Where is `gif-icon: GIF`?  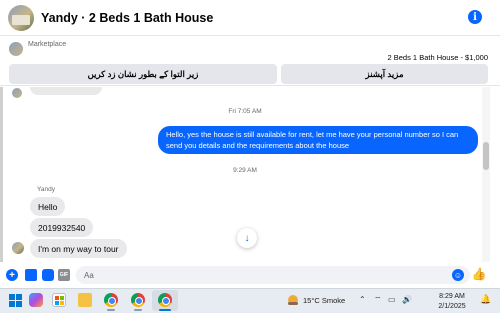
gif-icon: GIF is located at coordinates (64, 275).